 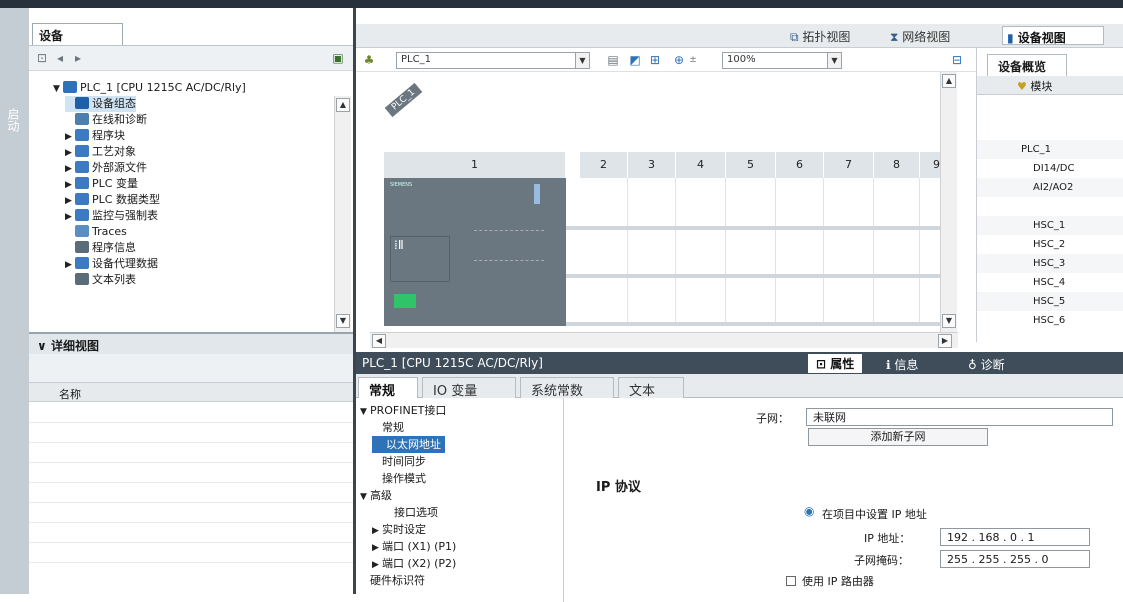 What do you see at coordinates (604, 165) in the screenshot?
I see `slot-header: 2` at bounding box center [604, 165].